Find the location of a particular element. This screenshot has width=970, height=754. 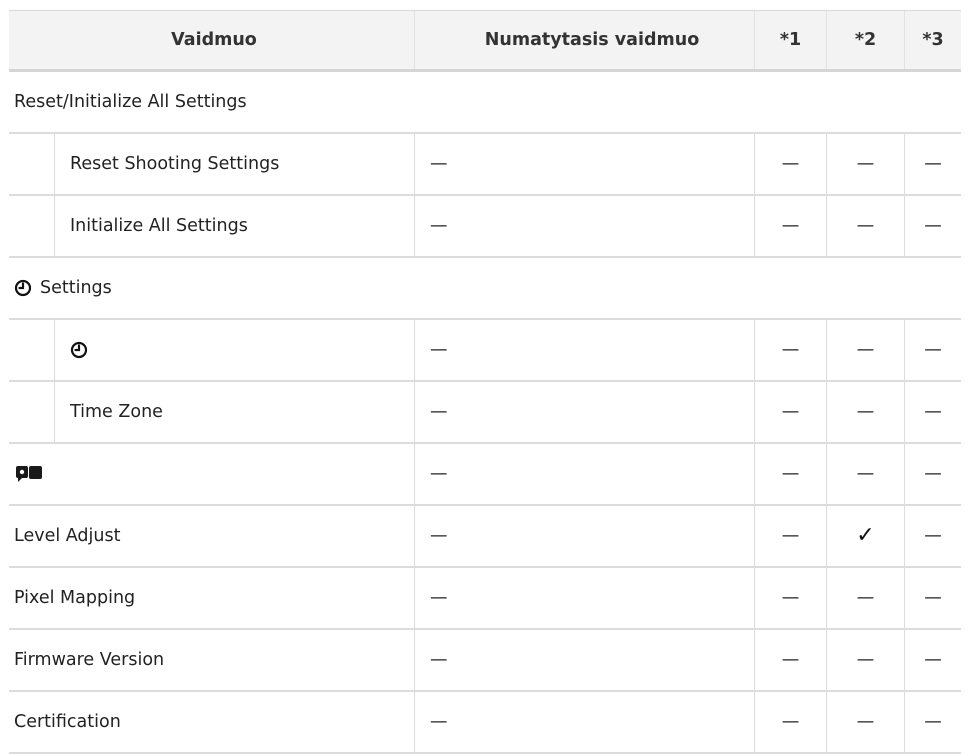

setting-label: Level Adjust is located at coordinates (67, 536).